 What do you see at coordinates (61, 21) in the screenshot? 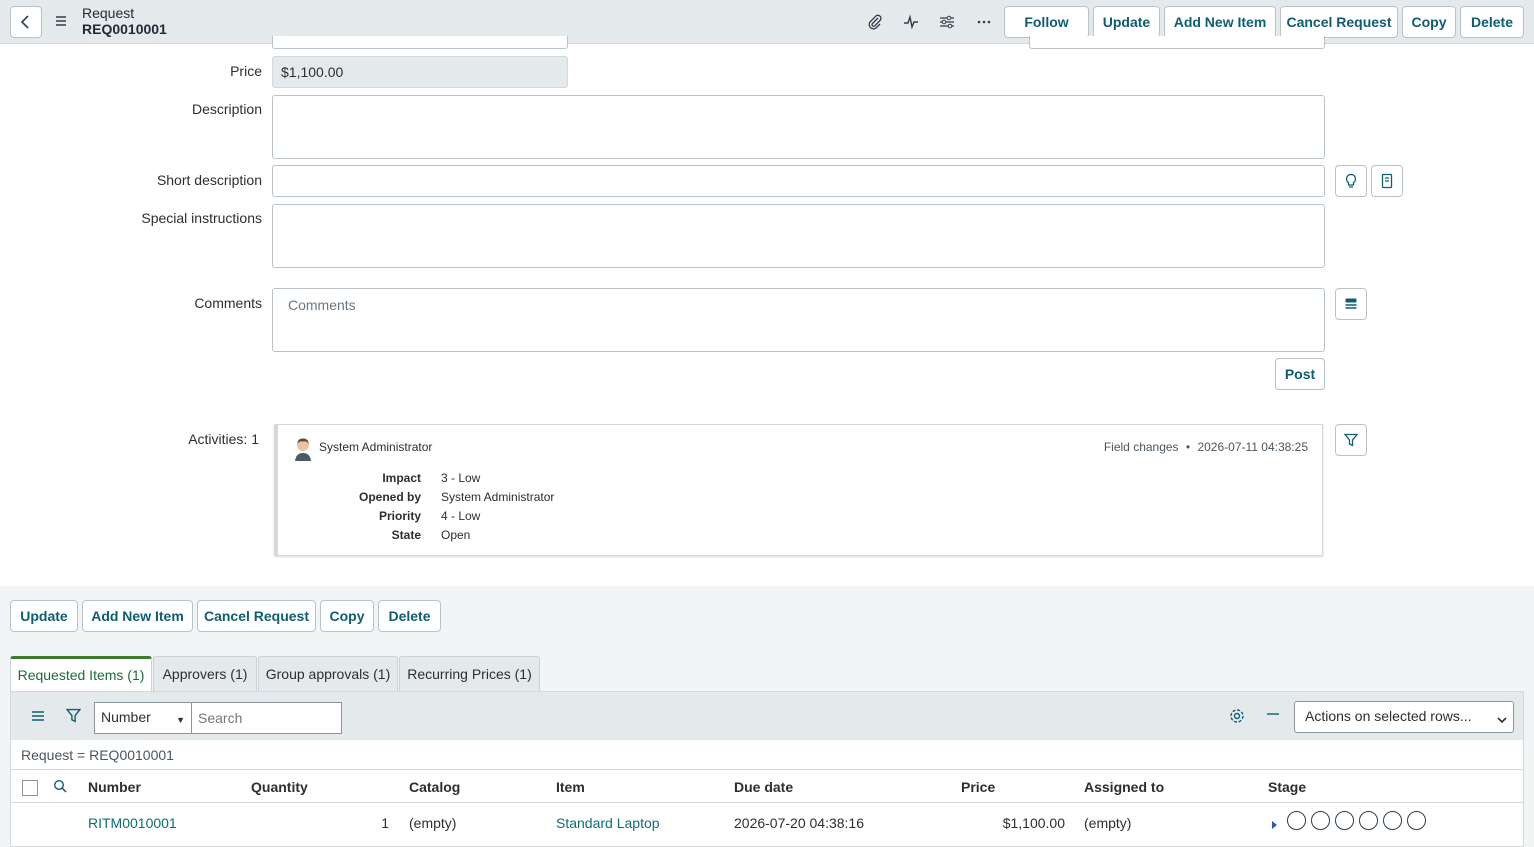
I see `menu-icon` at bounding box center [61, 21].